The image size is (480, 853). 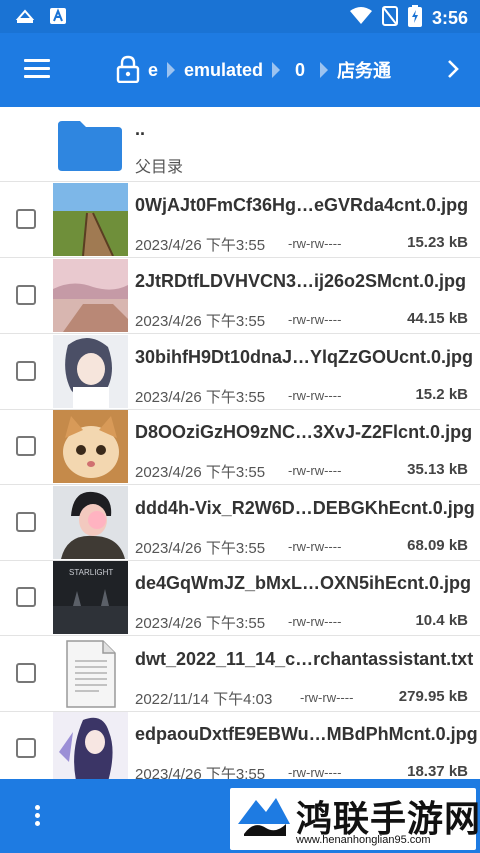 What do you see at coordinates (433, 696) in the screenshot?
I see `file-size: 279.95 kB` at bounding box center [433, 696].